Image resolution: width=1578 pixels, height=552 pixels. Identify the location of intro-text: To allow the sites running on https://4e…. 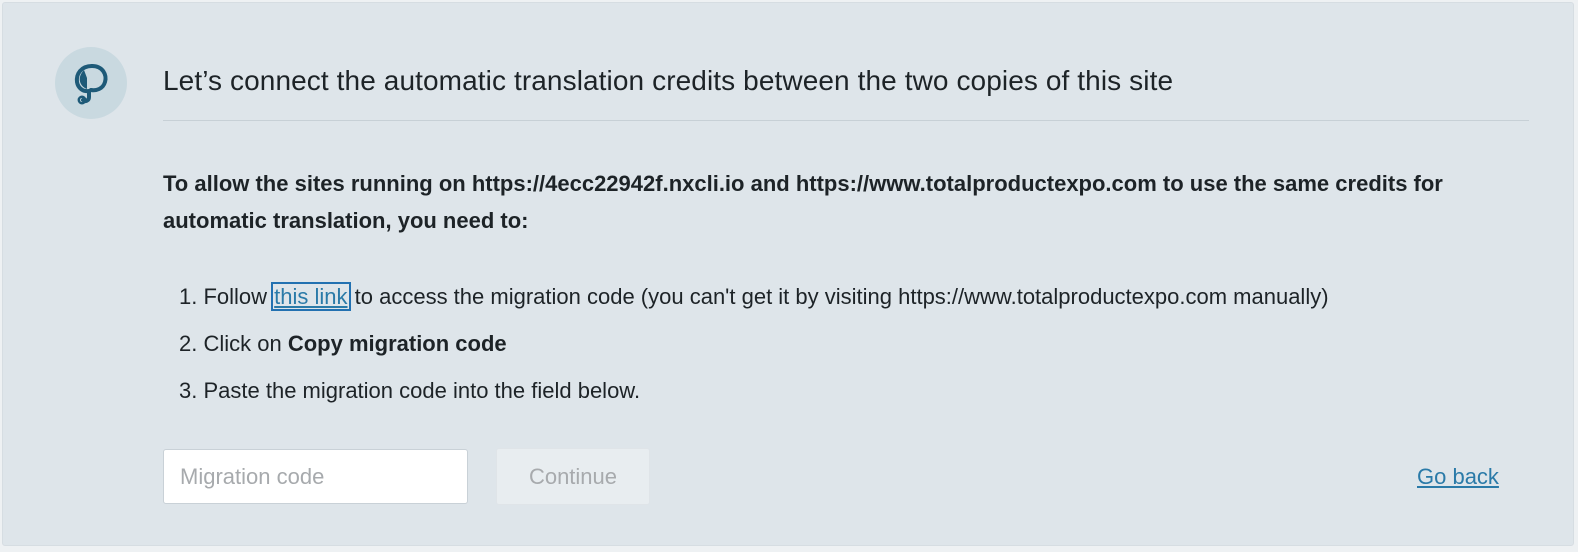
(803, 202).